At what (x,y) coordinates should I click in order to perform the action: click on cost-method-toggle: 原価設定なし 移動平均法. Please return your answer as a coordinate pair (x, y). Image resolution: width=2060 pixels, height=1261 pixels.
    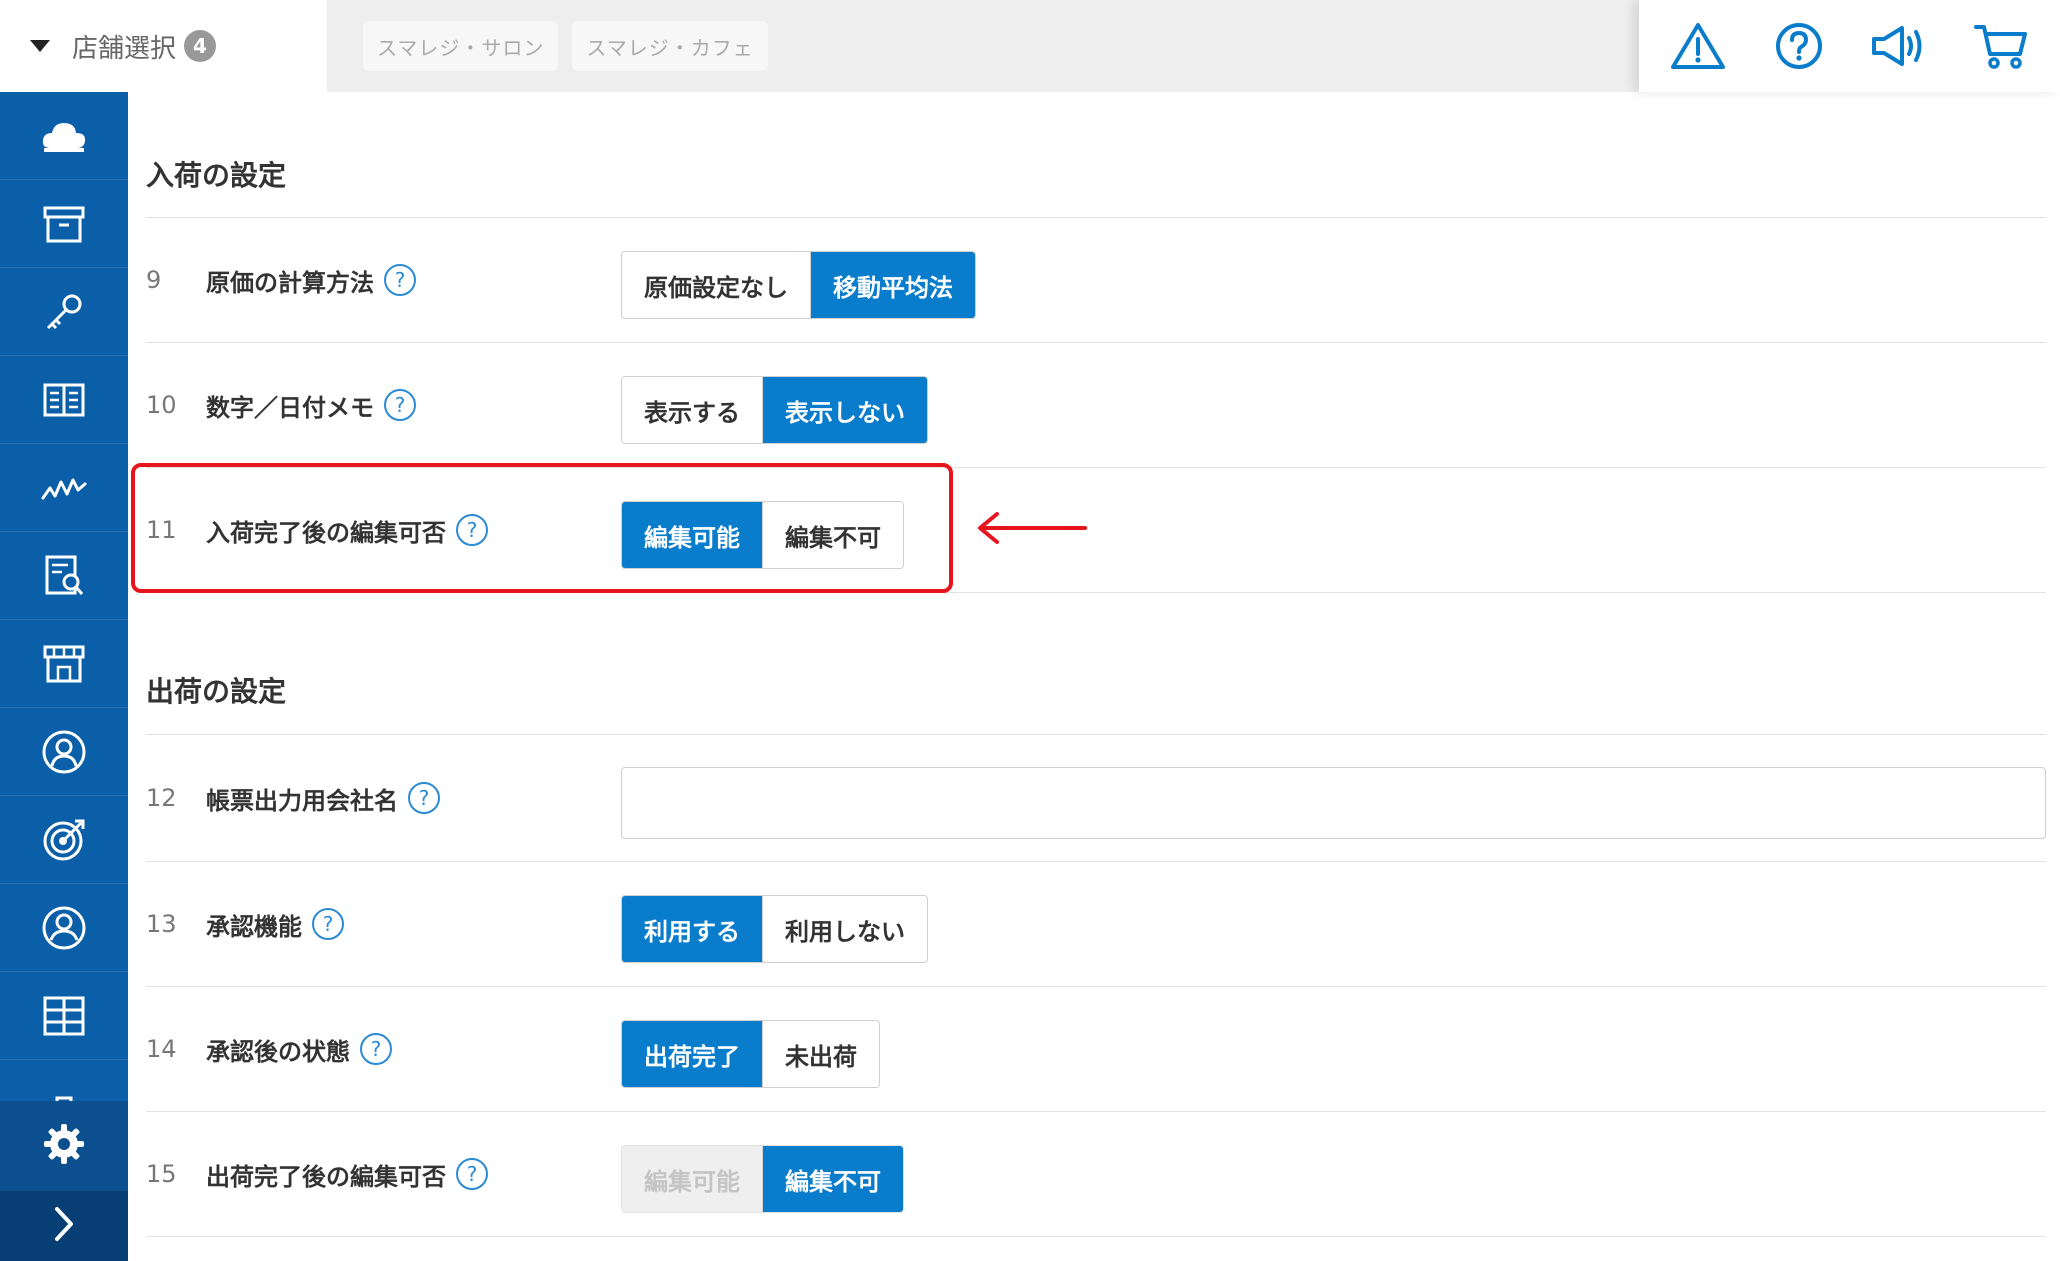
    Looking at the image, I should click on (798, 285).